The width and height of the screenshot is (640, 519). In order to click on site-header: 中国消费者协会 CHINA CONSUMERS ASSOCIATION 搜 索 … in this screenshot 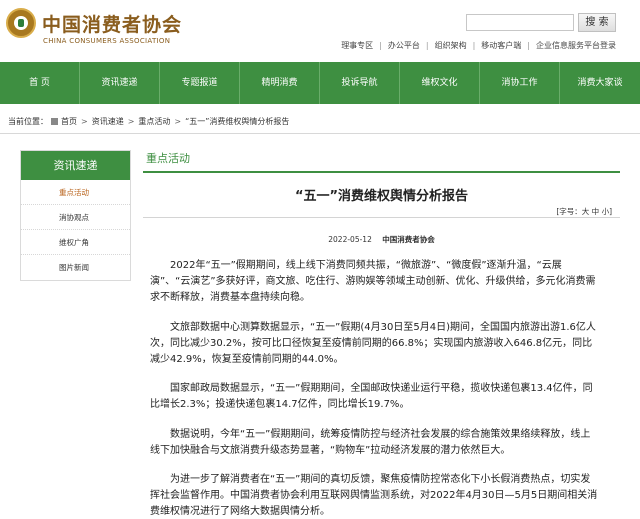, I will do `click(320, 31)`.